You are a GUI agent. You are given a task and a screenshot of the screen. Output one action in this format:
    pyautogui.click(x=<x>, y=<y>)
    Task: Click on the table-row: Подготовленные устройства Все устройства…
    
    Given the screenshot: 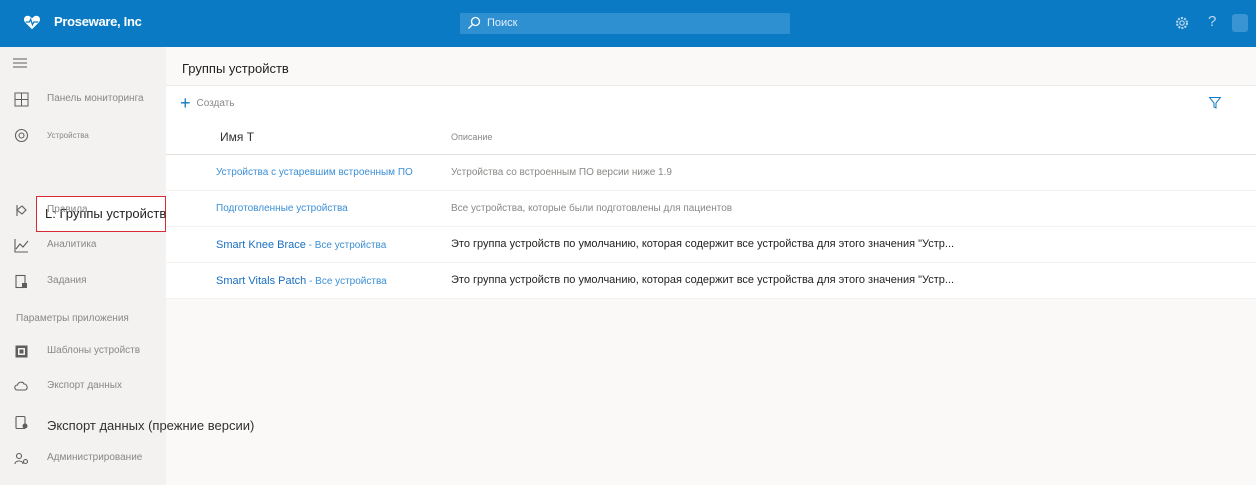 What is the action you would take?
    pyautogui.click(x=711, y=209)
    